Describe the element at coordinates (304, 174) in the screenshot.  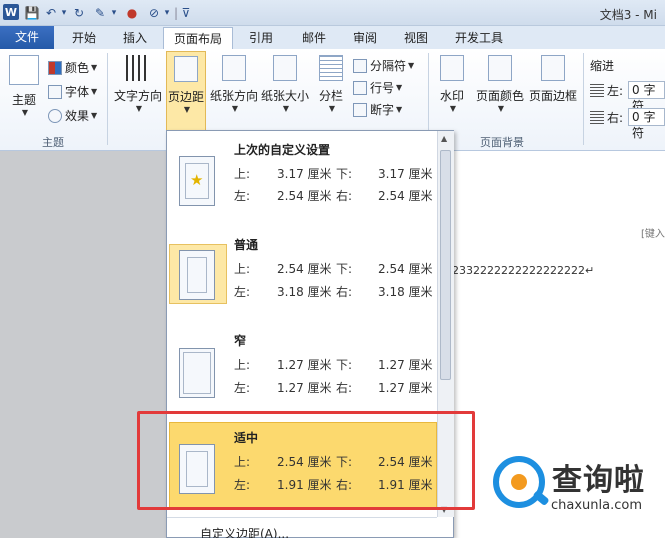
I see `top-value: 3.17 厘米` at that location.